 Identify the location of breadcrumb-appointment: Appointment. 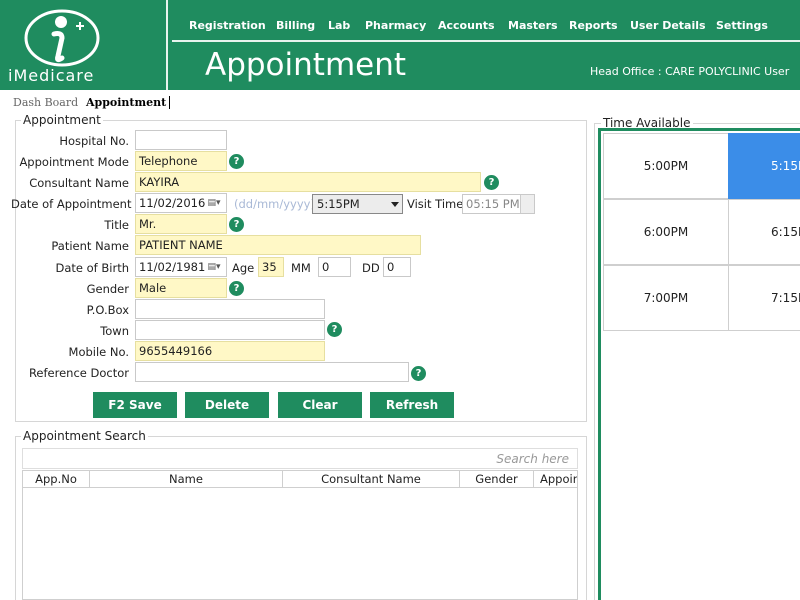
(128, 102).